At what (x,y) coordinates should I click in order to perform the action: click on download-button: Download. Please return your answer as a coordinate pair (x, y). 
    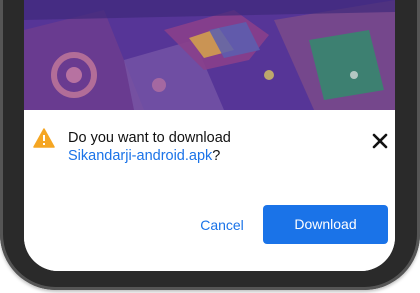
    Looking at the image, I should click on (325, 224).